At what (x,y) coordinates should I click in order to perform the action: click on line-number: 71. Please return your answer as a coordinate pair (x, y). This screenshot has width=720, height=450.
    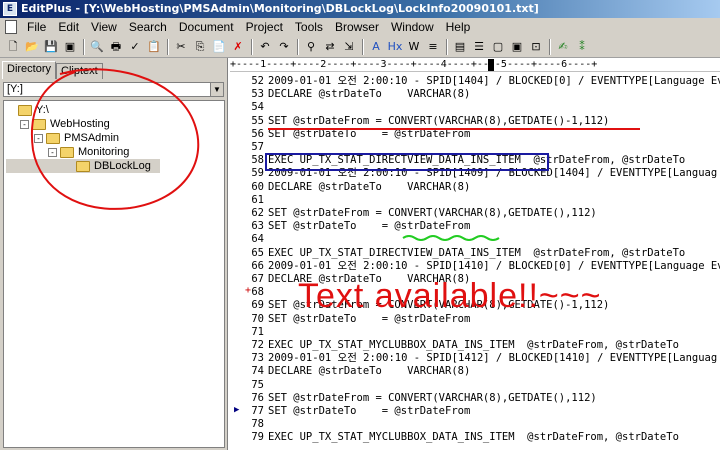
    Looking at the image, I should click on (257, 331).